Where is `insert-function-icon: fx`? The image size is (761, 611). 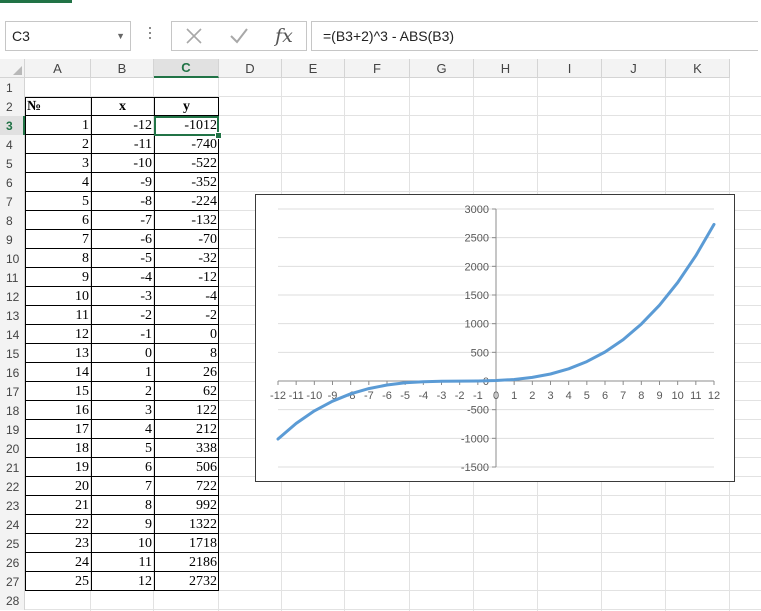
insert-function-icon: fx is located at coordinates (284, 36).